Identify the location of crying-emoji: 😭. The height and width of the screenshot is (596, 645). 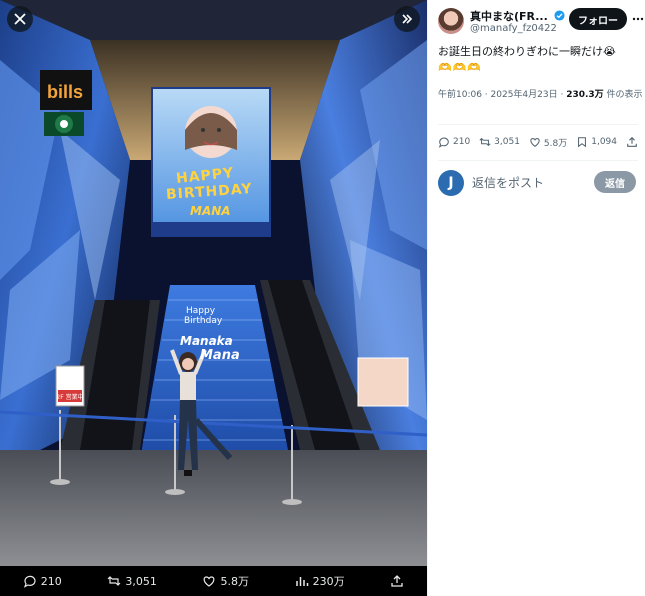
(609, 51).